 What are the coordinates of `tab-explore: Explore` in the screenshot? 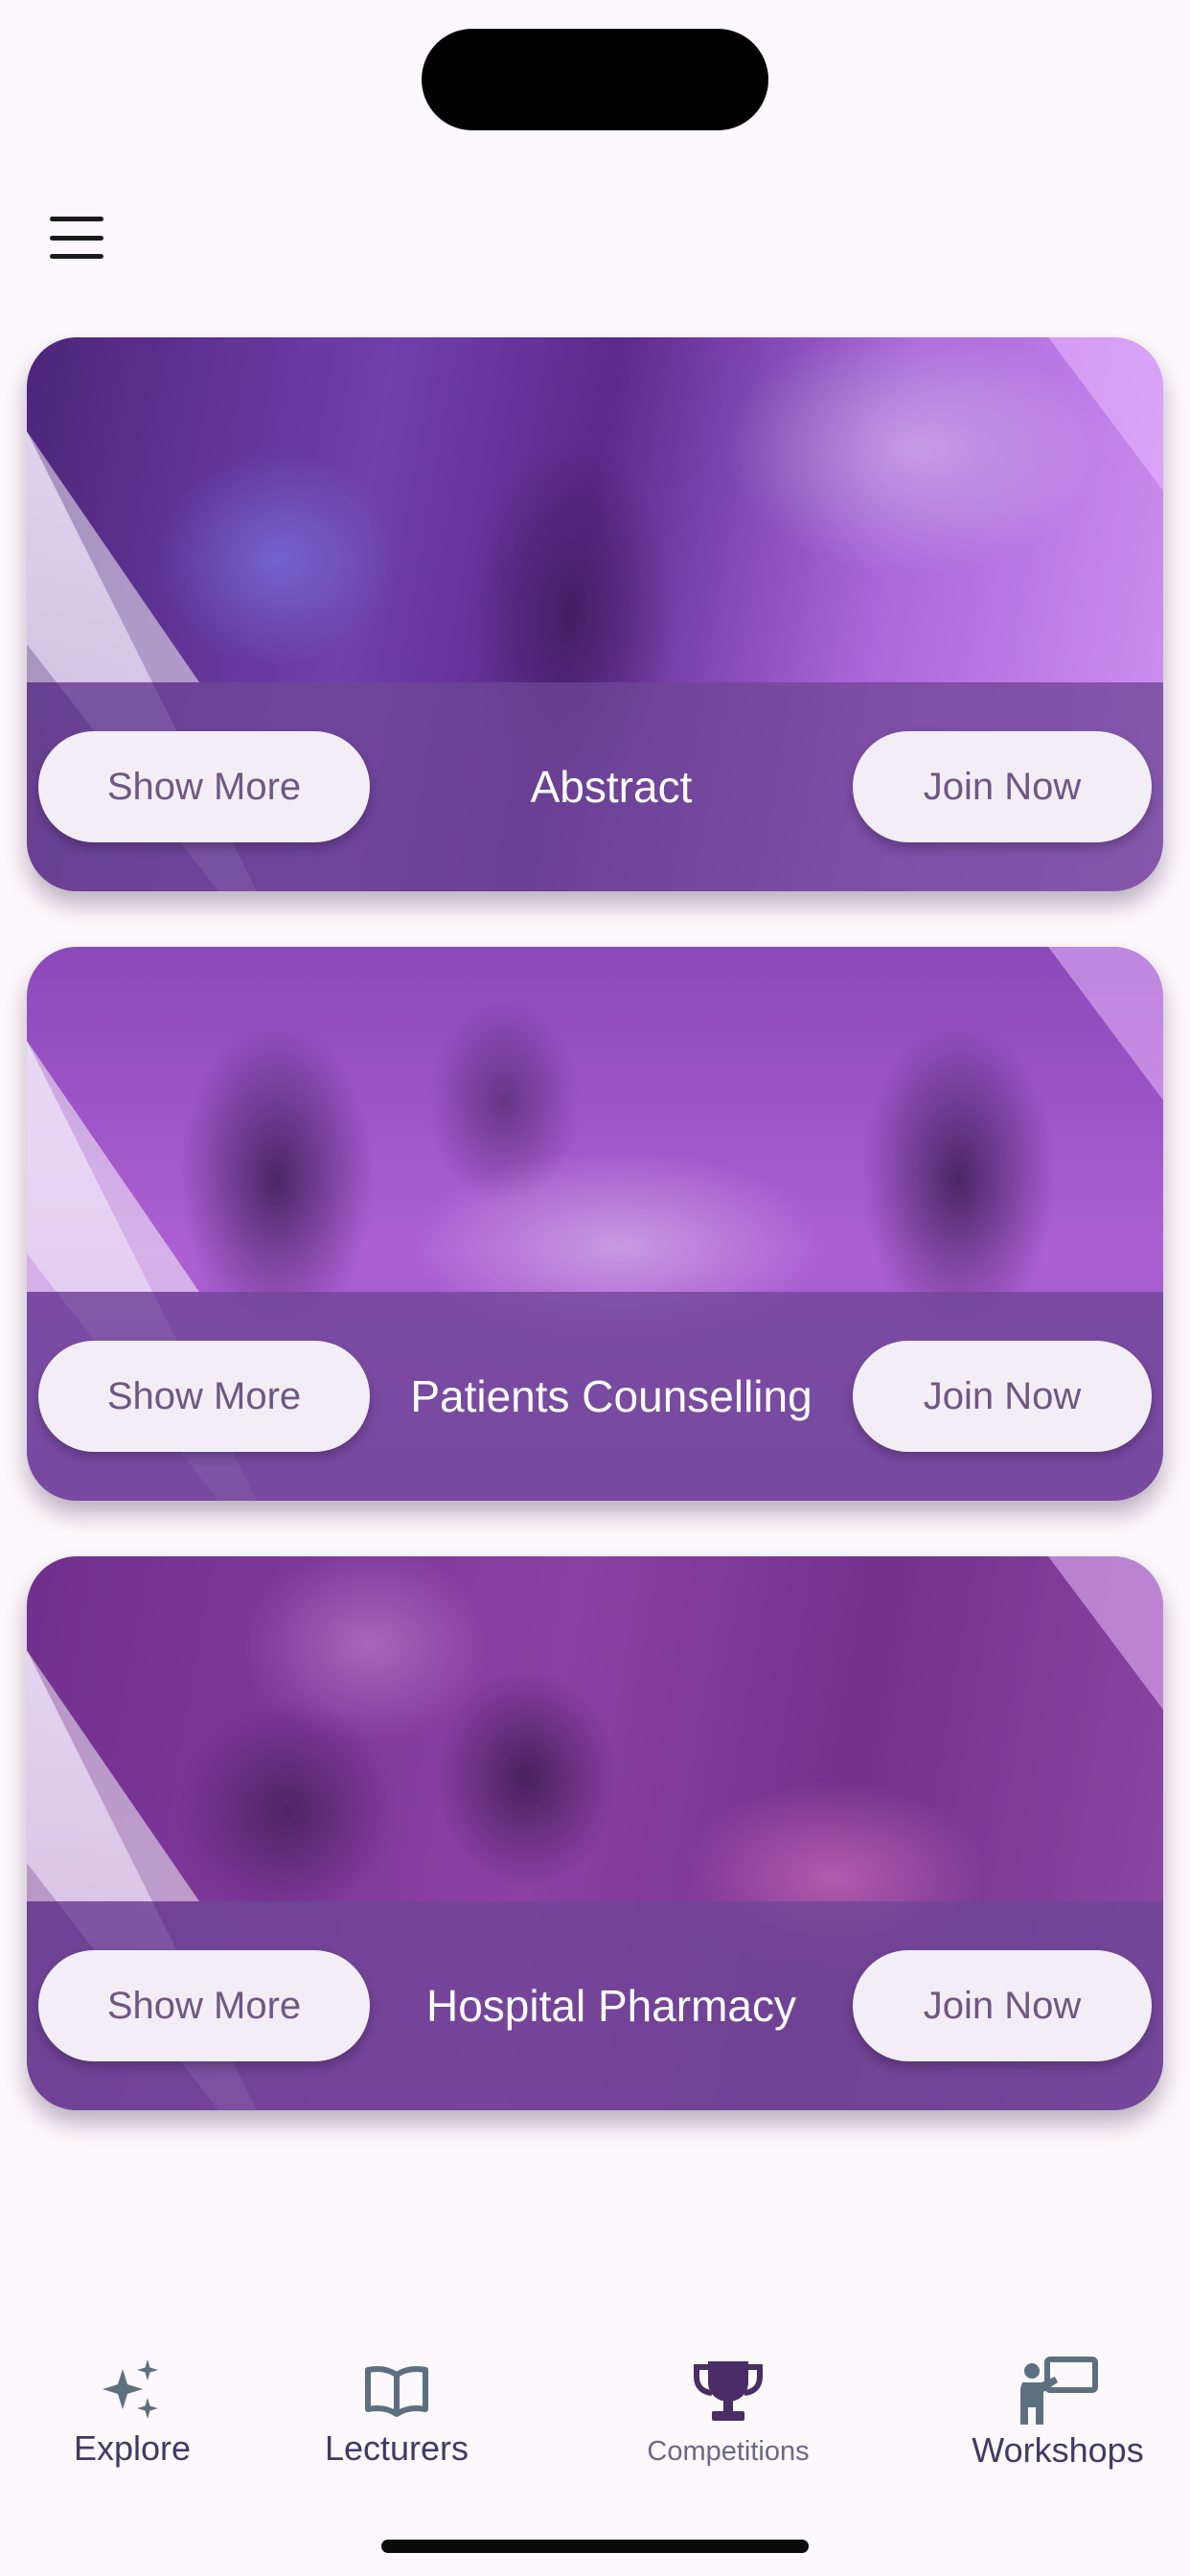 It's located at (132, 2412).